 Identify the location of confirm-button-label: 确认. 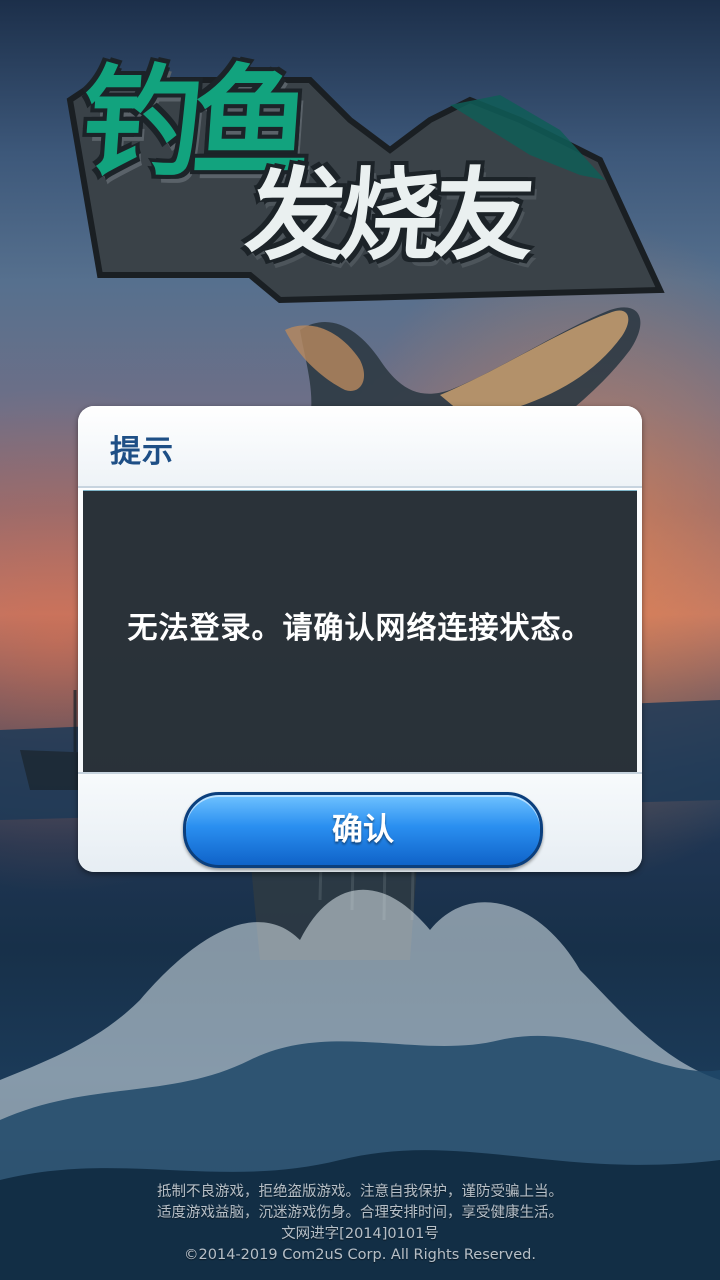
(363, 830).